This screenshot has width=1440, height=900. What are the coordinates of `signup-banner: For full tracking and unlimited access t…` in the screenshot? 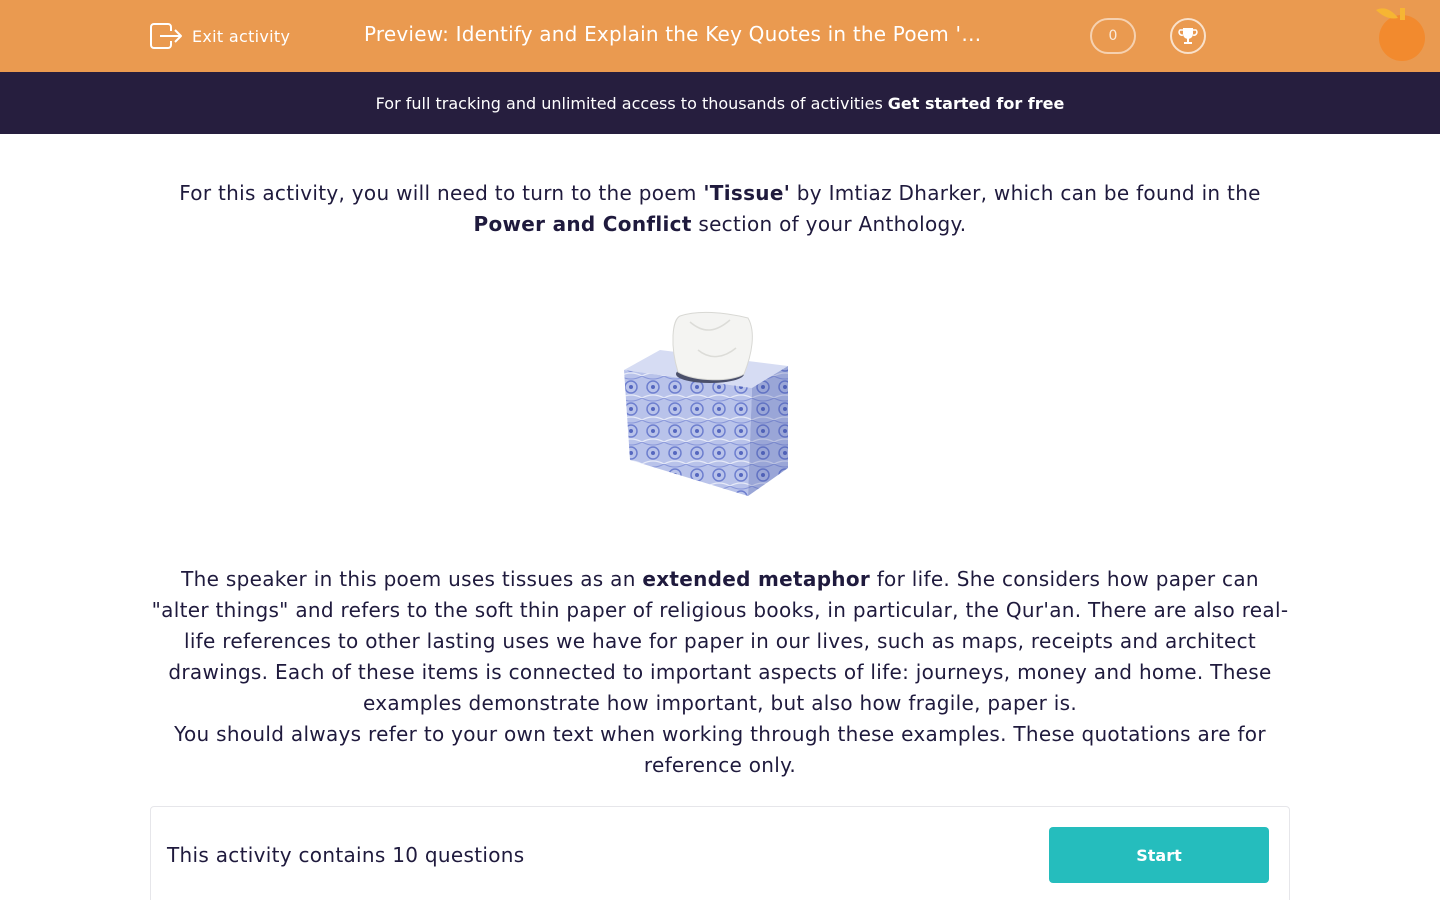 It's located at (720, 103).